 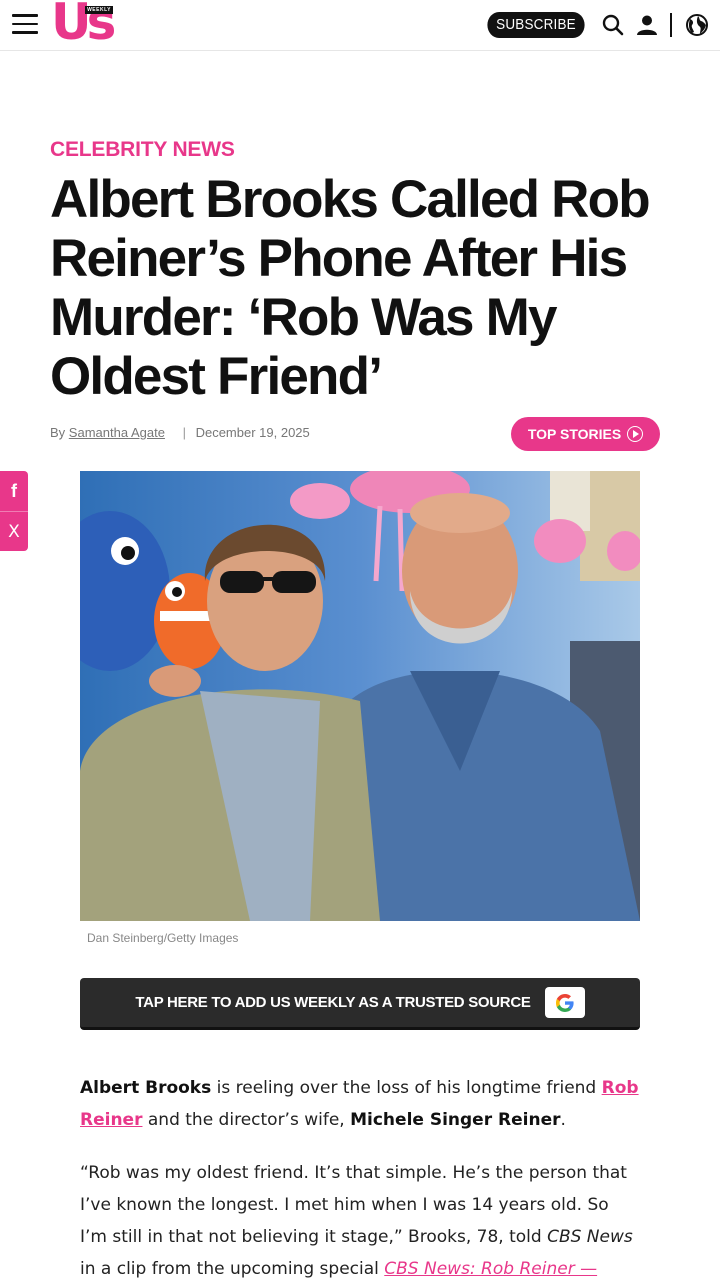 What do you see at coordinates (635, 434) in the screenshot?
I see `play-icon` at bounding box center [635, 434].